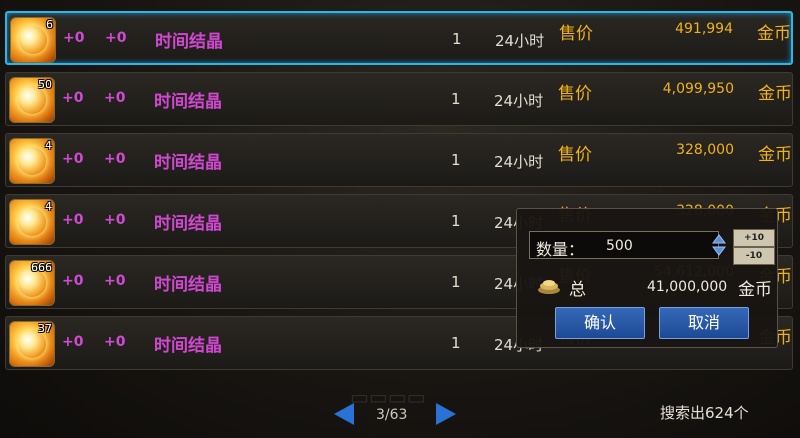  Describe the element at coordinates (704, 323) in the screenshot. I see `cancel-button: 取消` at that location.